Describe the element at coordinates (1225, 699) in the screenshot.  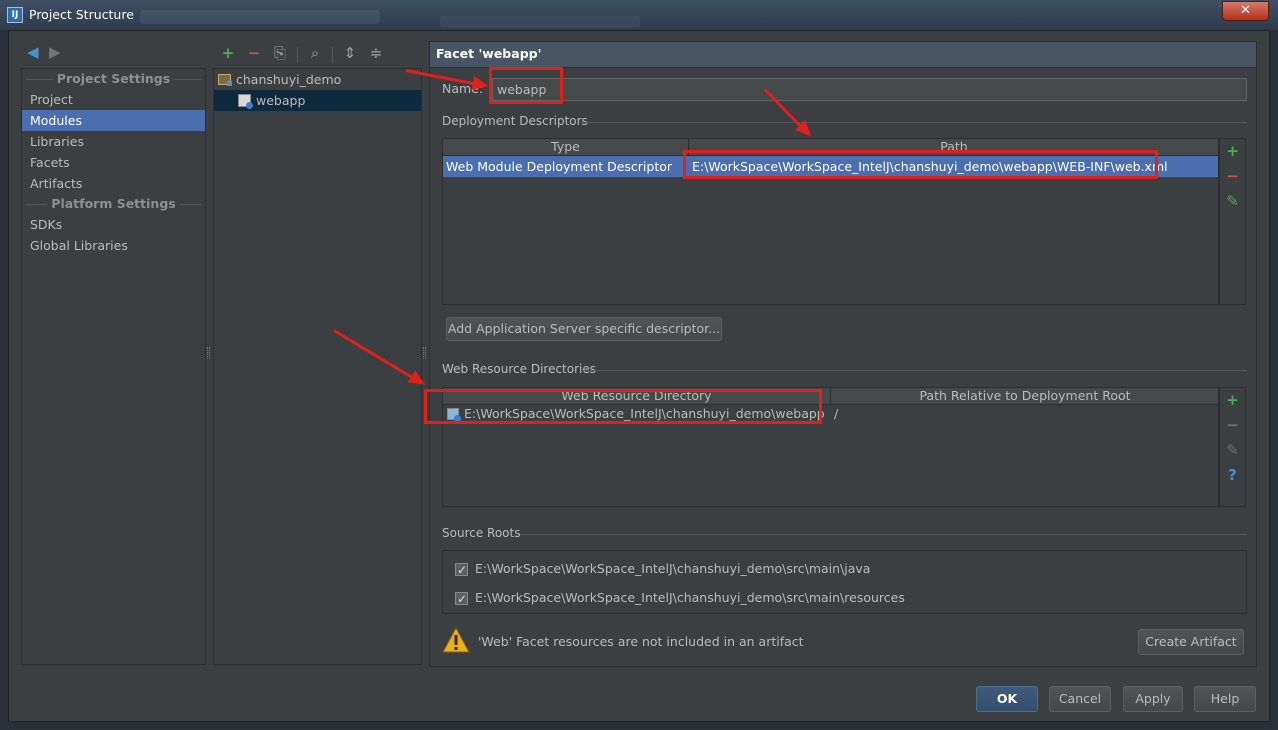
I see `help-button: Help` at that location.